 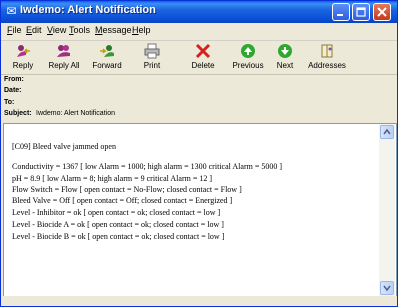 What do you see at coordinates (11, 11) in the screenshot?
I see `envelope-icon: ✉` at bounding box center [11, 11].